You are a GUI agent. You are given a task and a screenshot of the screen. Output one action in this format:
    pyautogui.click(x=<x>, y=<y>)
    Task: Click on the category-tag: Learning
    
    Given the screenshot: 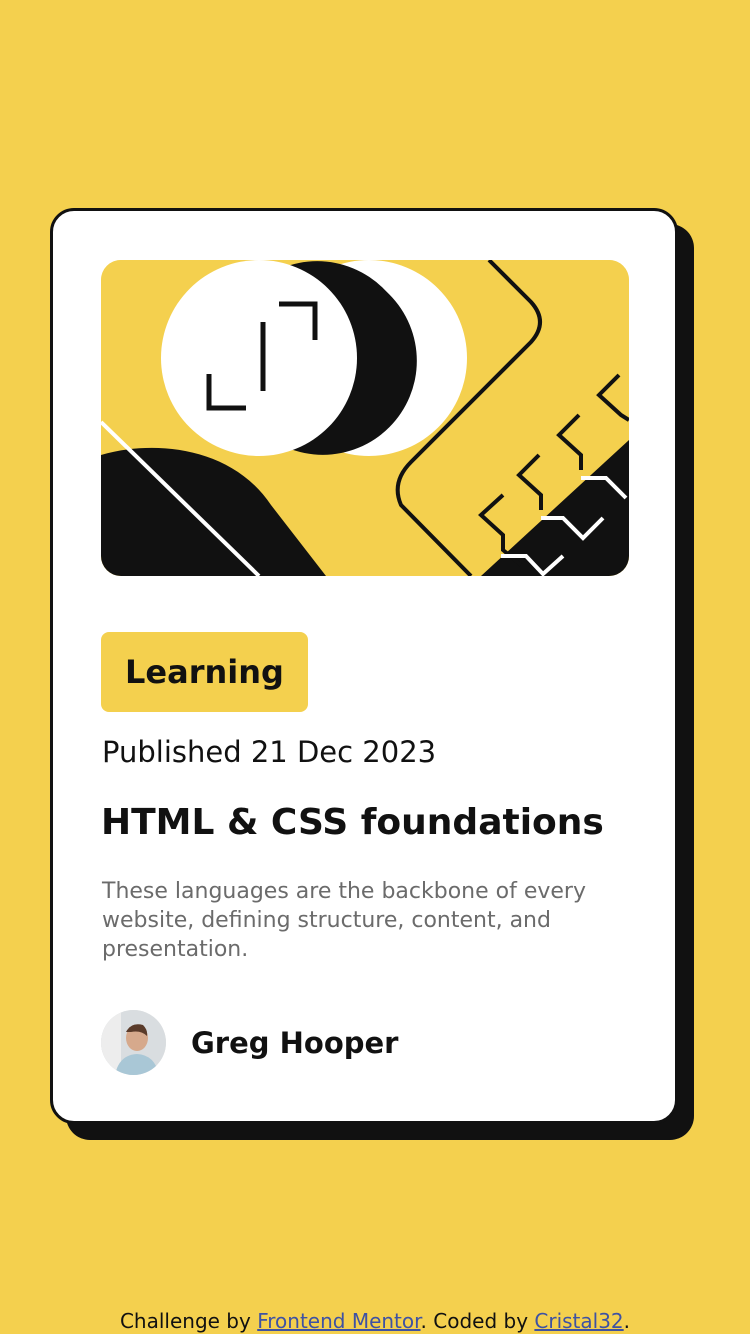 What is the action you would take?
    pyautogui.click(x=204, y=672)
    